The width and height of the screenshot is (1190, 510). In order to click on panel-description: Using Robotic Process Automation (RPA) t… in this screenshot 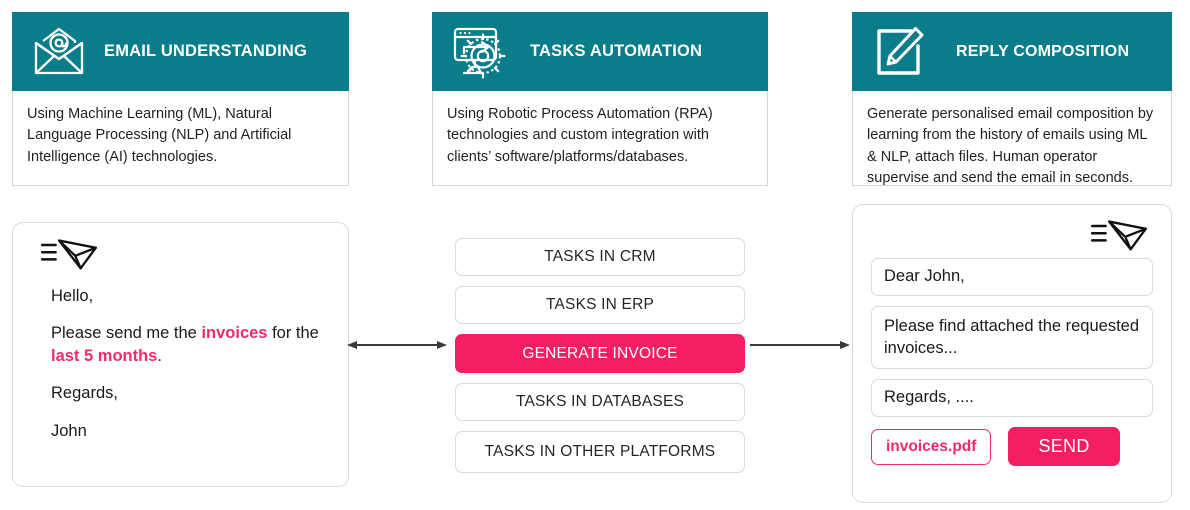, I will do `click(580, 135)`.